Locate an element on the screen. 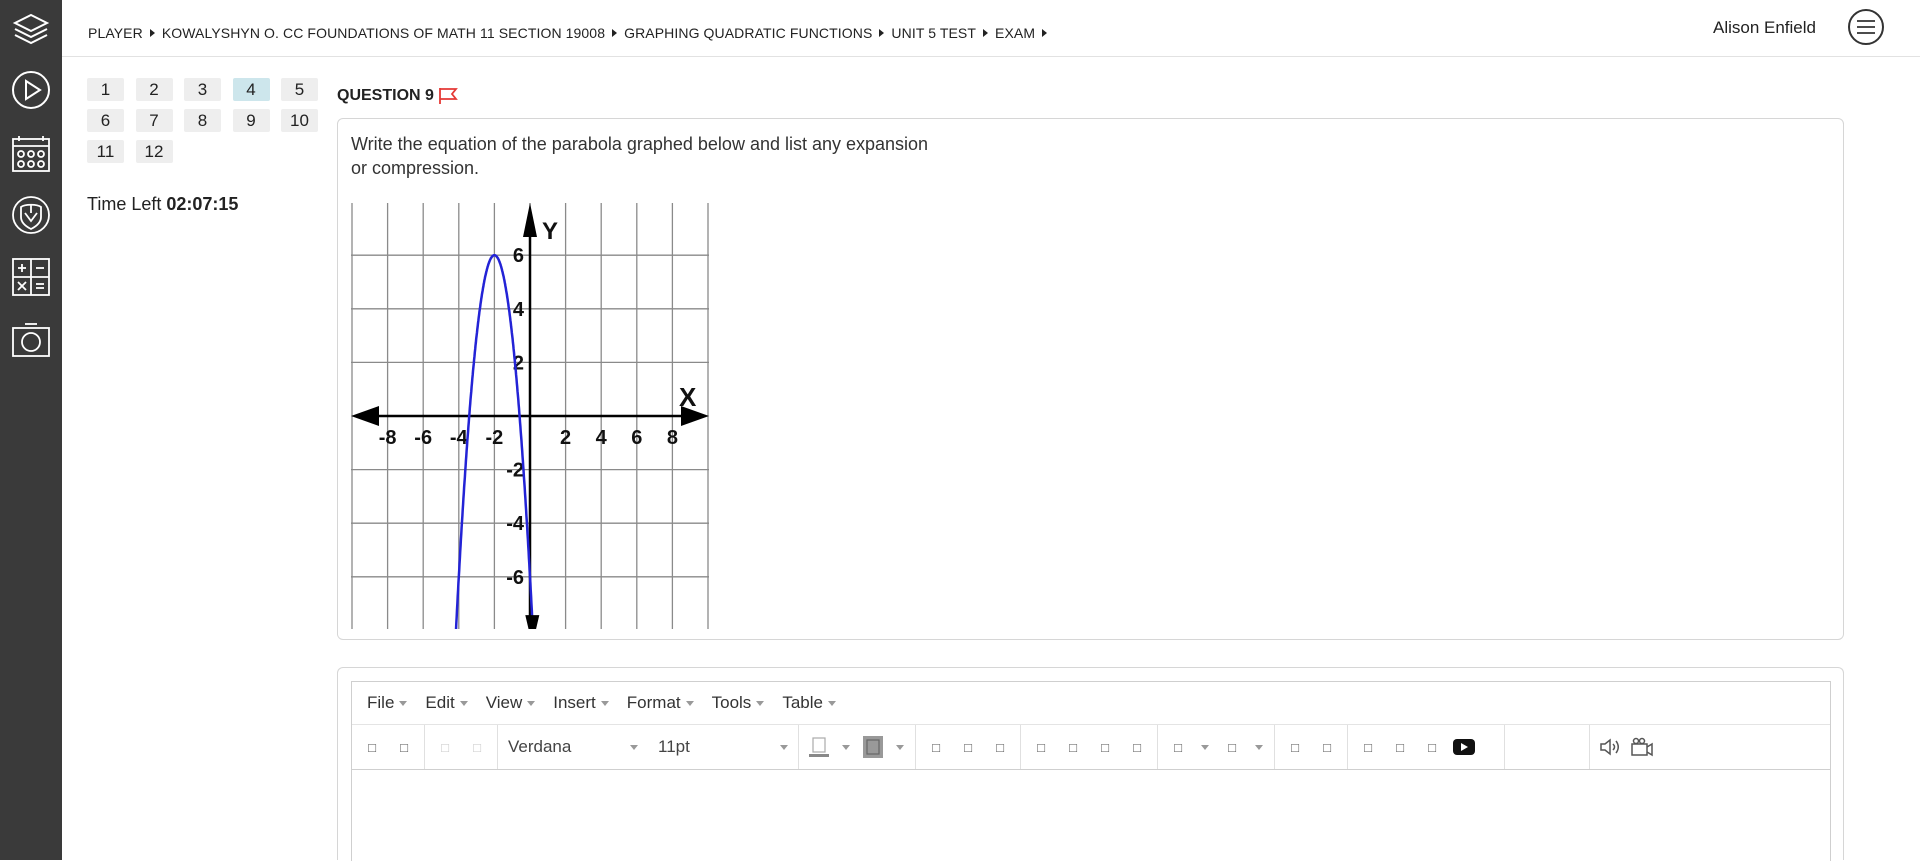 This screenshot has height=861, width=1920. time-left-label: Time Left is located at coordinates (124, 204).